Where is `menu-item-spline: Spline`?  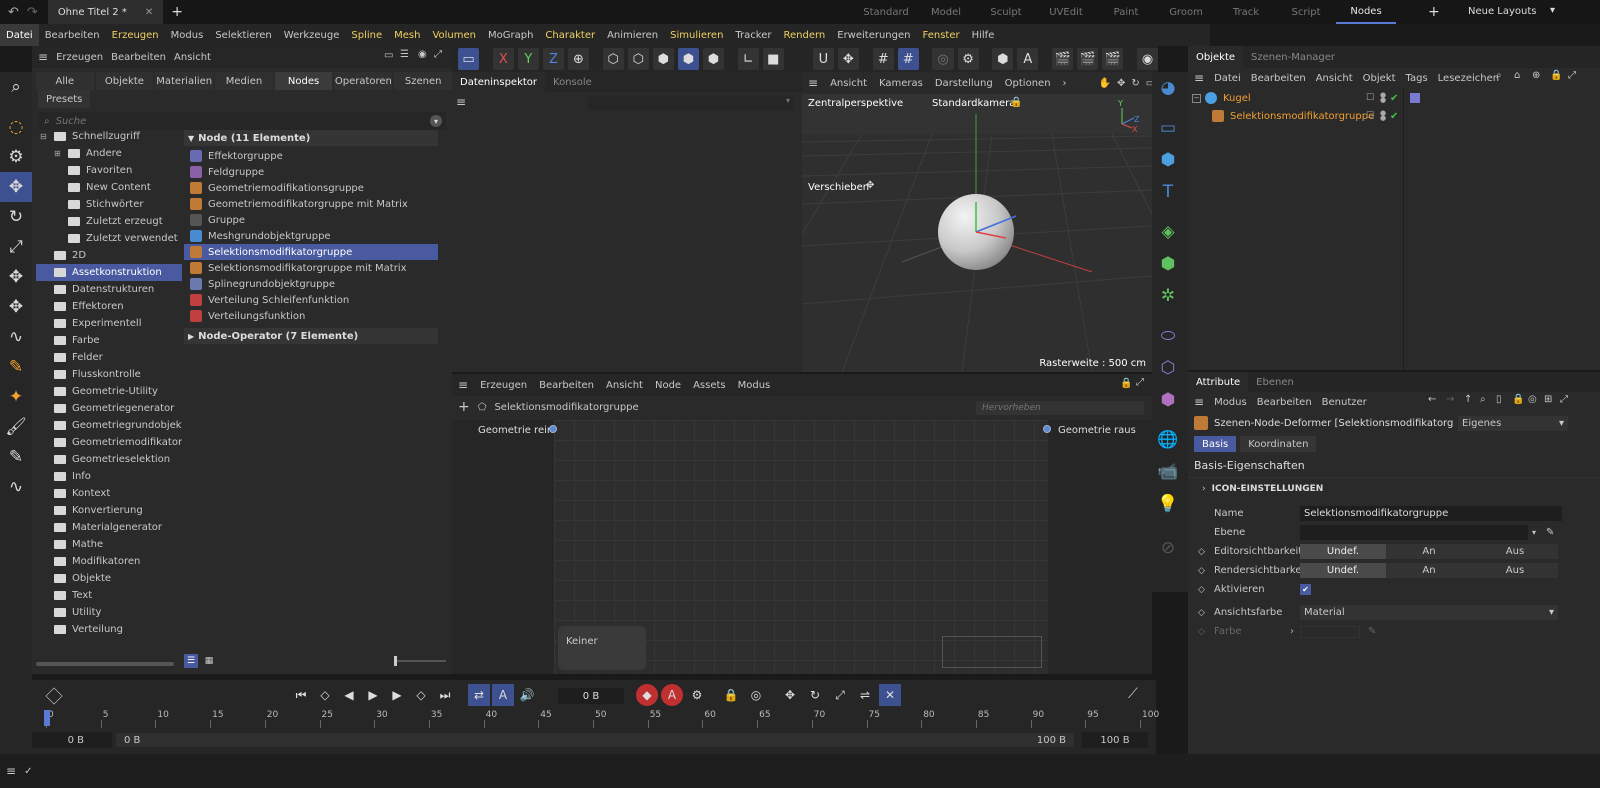
menu-item-spline: Spline is located at coordinates (366, 35).